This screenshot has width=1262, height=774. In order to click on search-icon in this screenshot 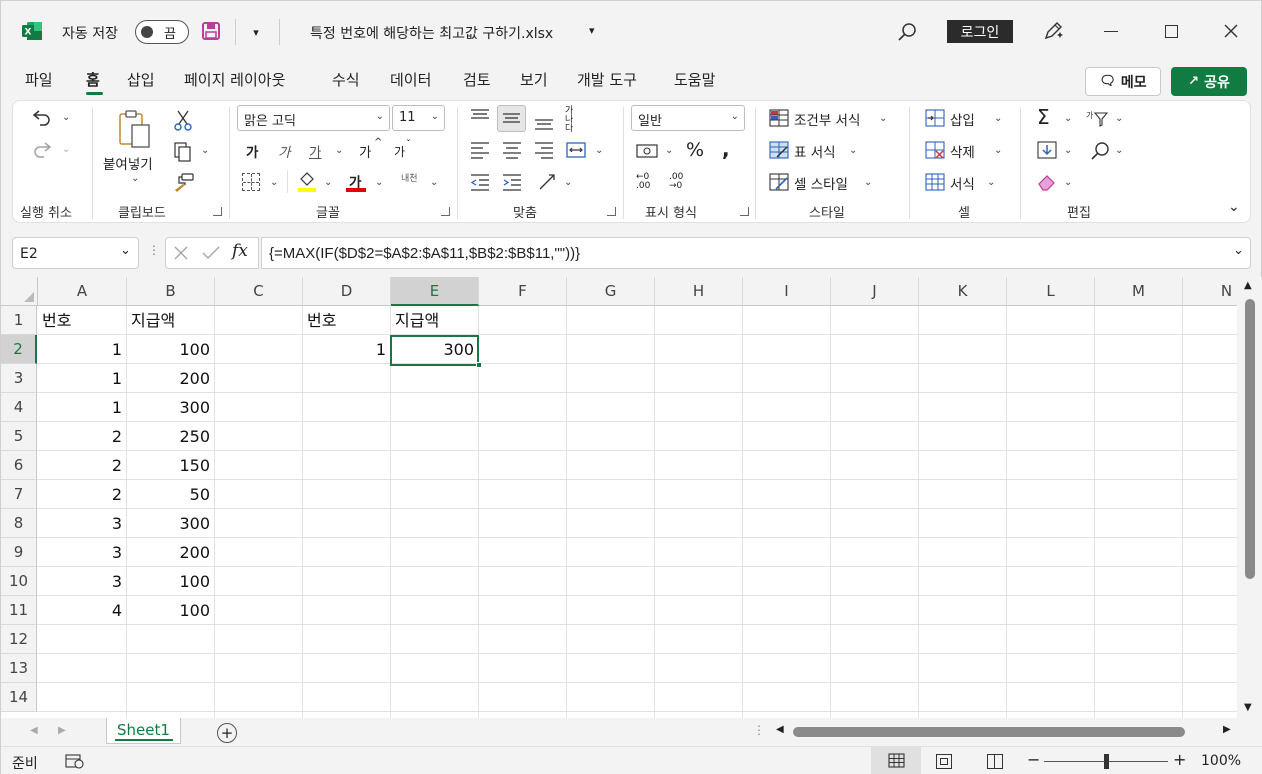, I will do `click(908, 32)`.